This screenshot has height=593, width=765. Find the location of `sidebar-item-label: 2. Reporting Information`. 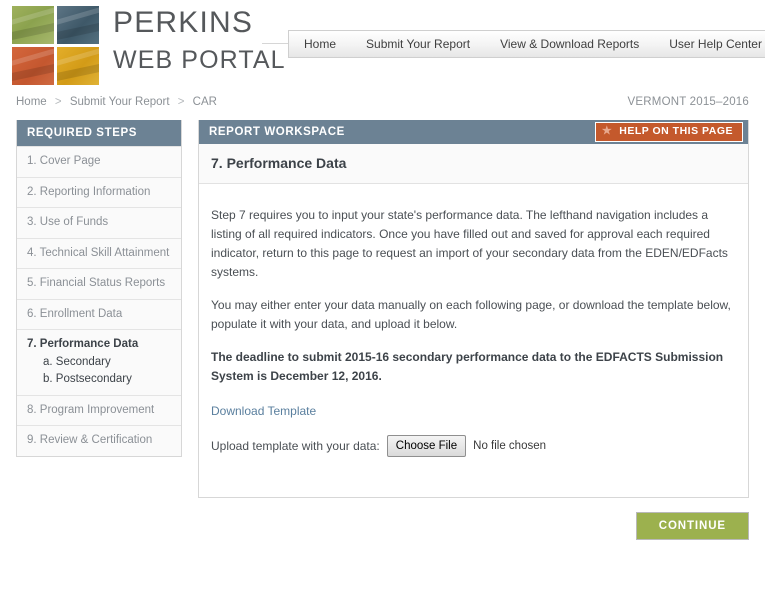

sidebar-item-label: 2. Reporting Information is located at coordinates (89, 191).